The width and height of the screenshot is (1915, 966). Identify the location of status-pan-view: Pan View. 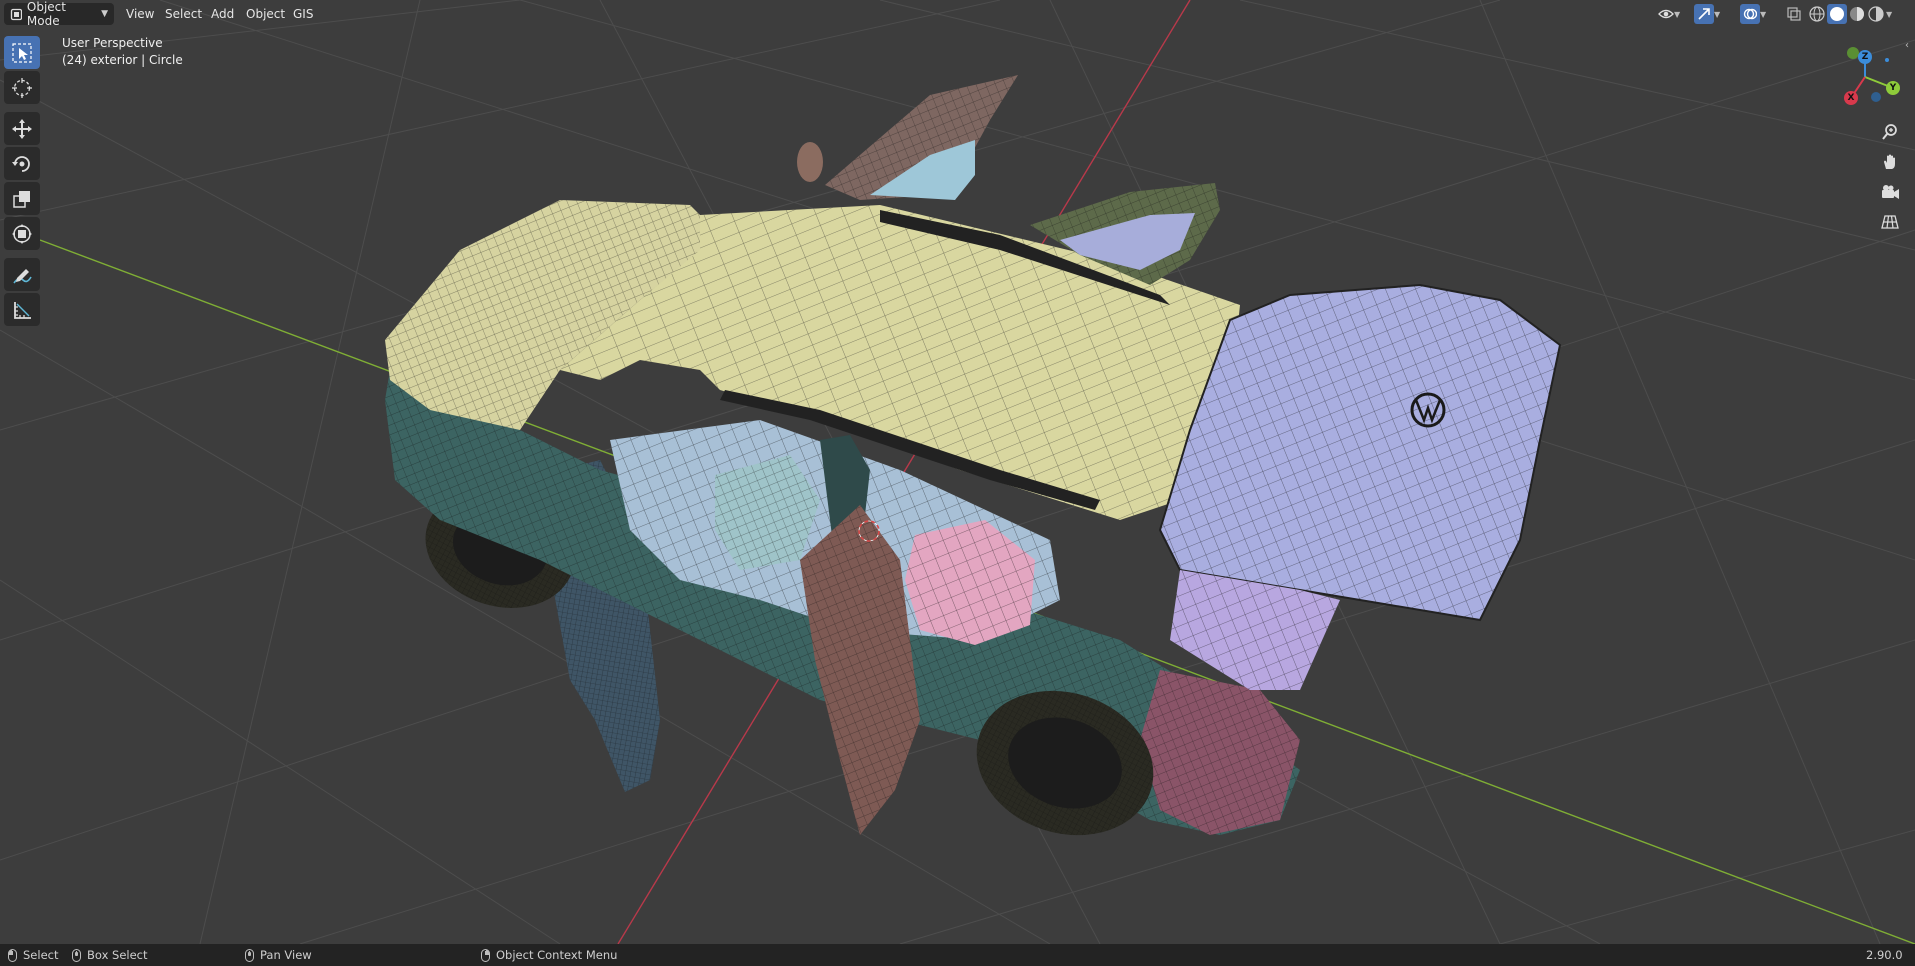
(278, 955).